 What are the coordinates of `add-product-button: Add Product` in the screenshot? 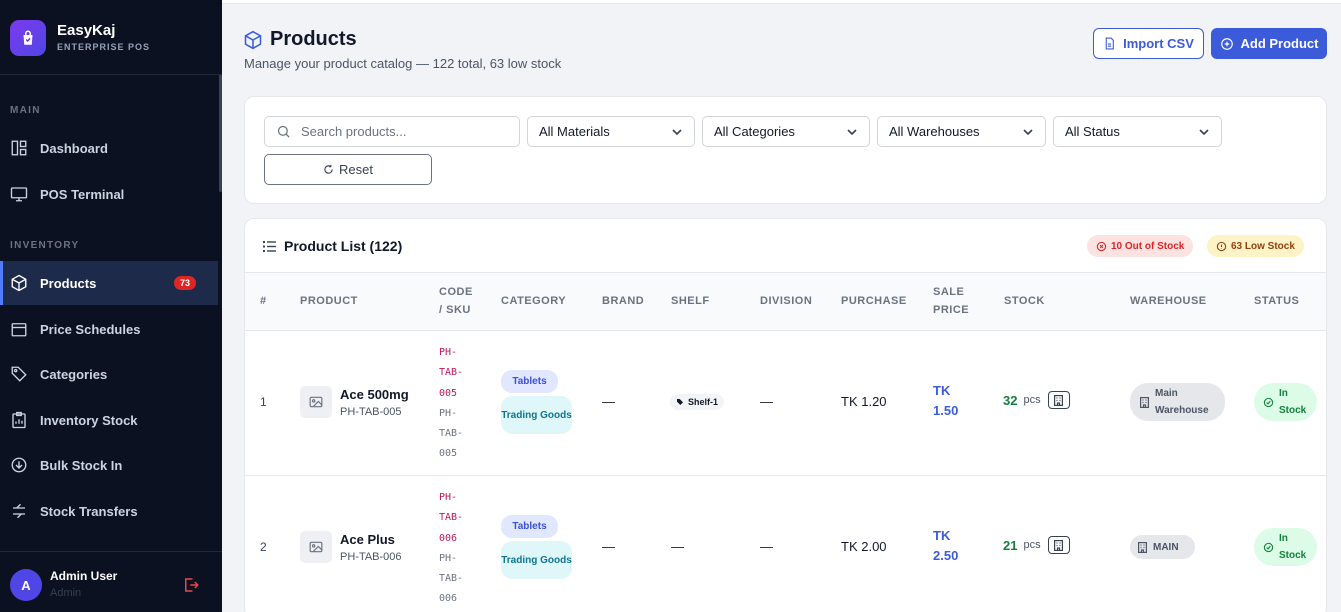 It's located at (1269, 43).